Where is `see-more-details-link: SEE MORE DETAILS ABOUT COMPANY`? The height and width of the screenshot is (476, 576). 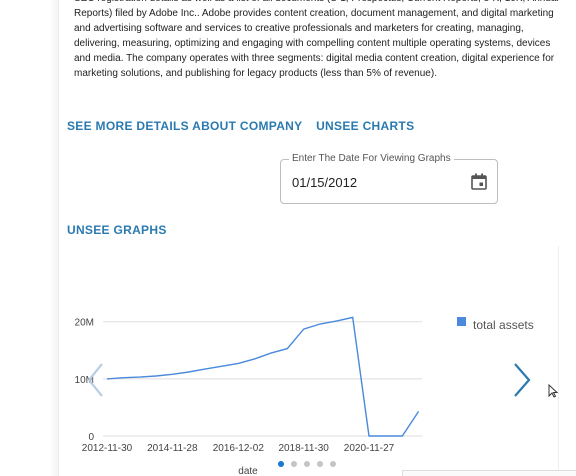 see-more-details-link: SEE MORE DETAILS ABOUT COMPANY is located at coordinates (184, 126).